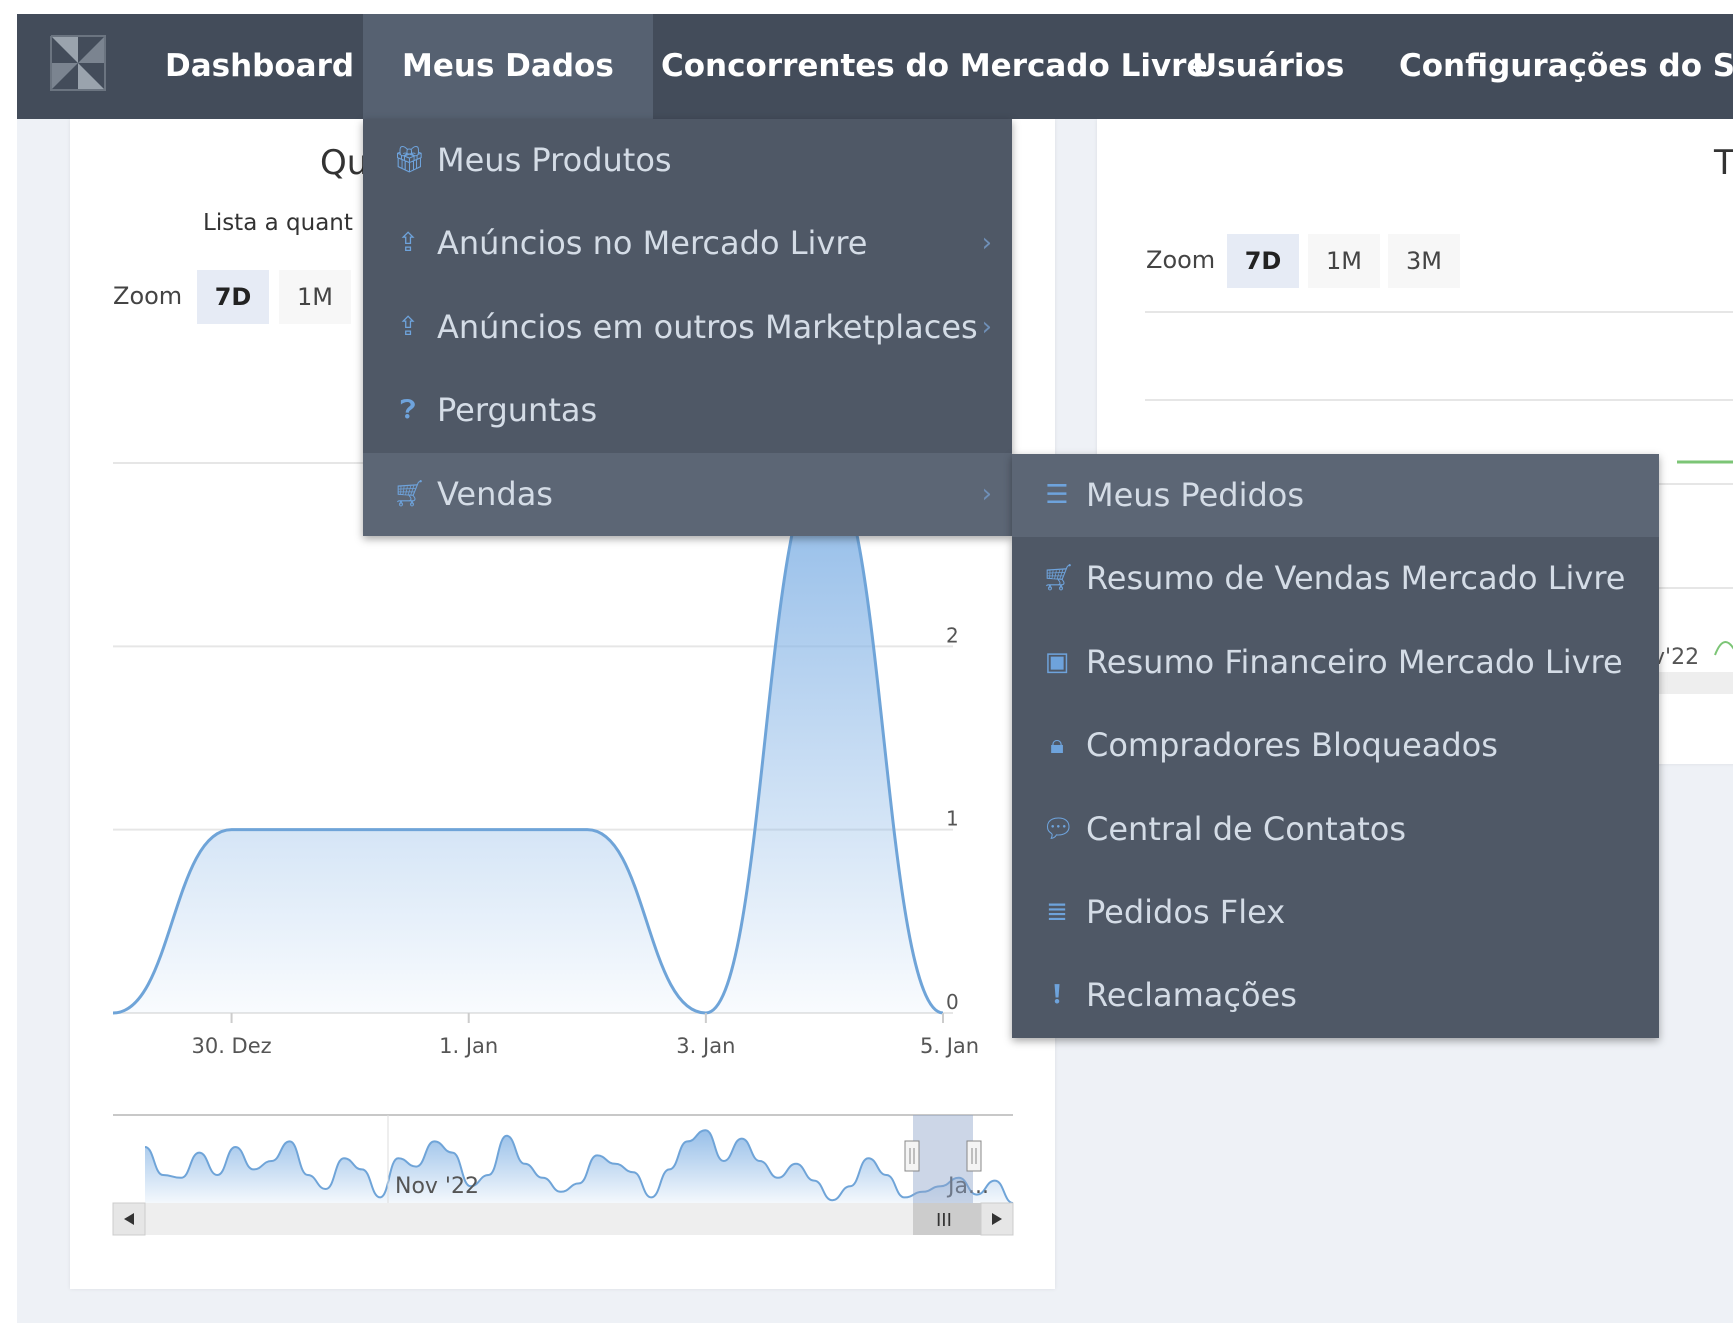 This screenshot has width=1733, height=1323. I want to click on menu-item-label: Reclamações, so click(1191, 995).